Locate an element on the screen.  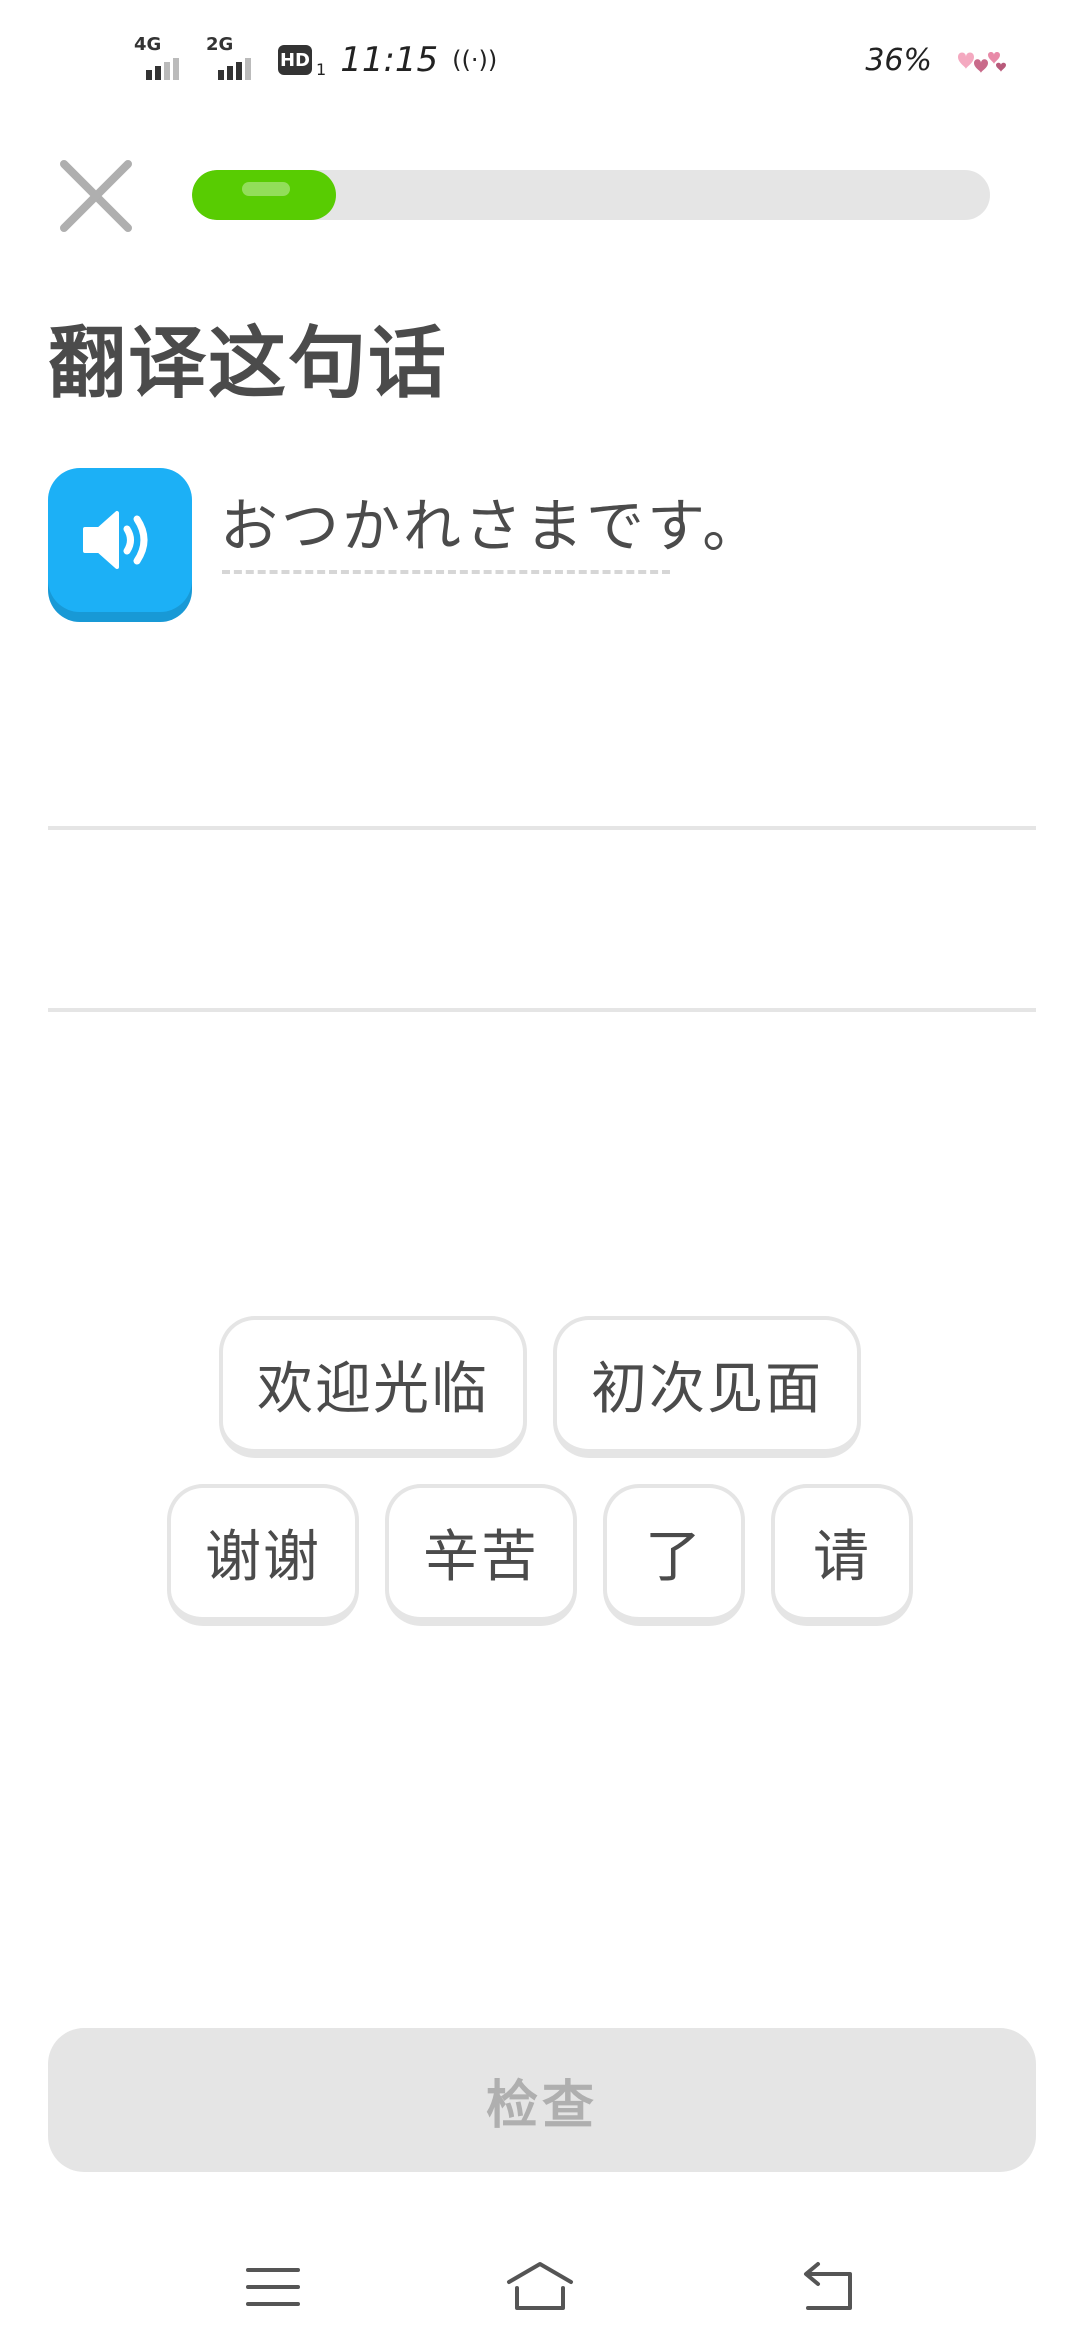
play-audio-button is located at coordinates (120, 540).